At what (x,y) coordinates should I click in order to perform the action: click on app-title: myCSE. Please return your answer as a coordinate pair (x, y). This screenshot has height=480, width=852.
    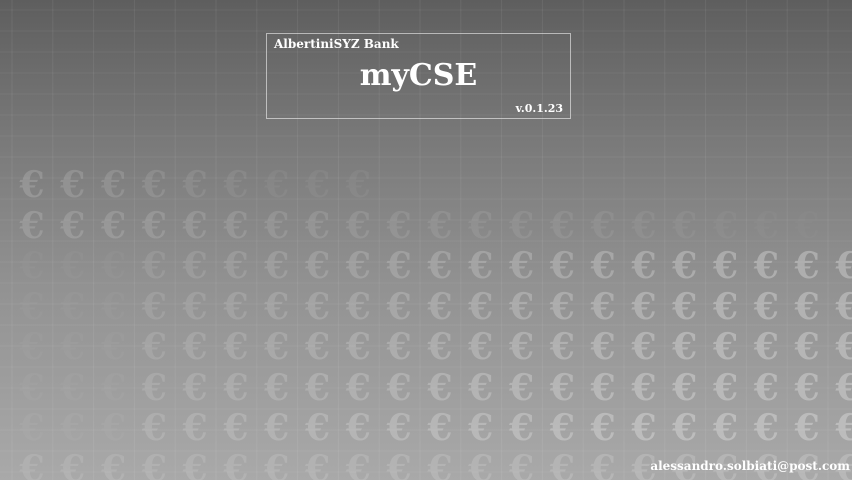
    Looking at the image, I should click on (418, 75).